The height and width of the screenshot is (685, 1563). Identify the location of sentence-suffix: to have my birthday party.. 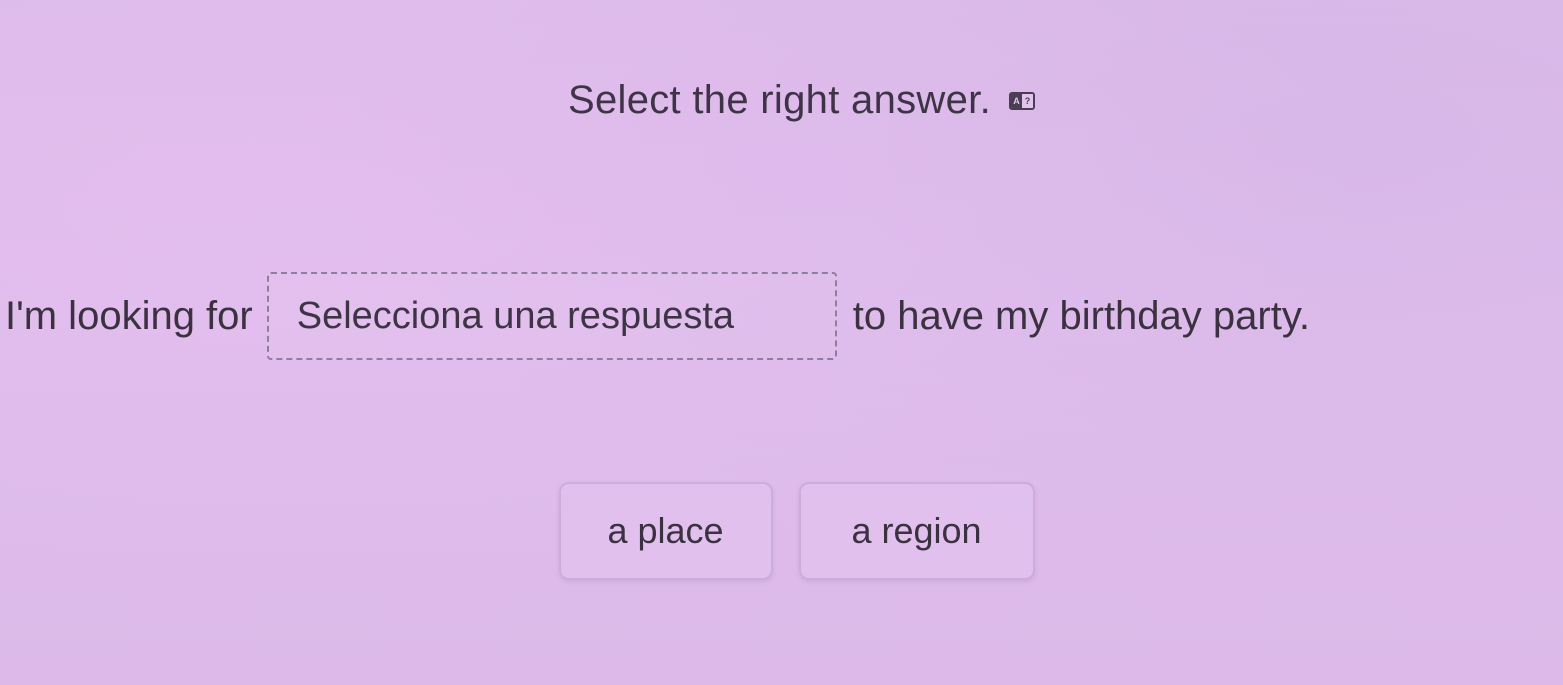
(1081, 315).